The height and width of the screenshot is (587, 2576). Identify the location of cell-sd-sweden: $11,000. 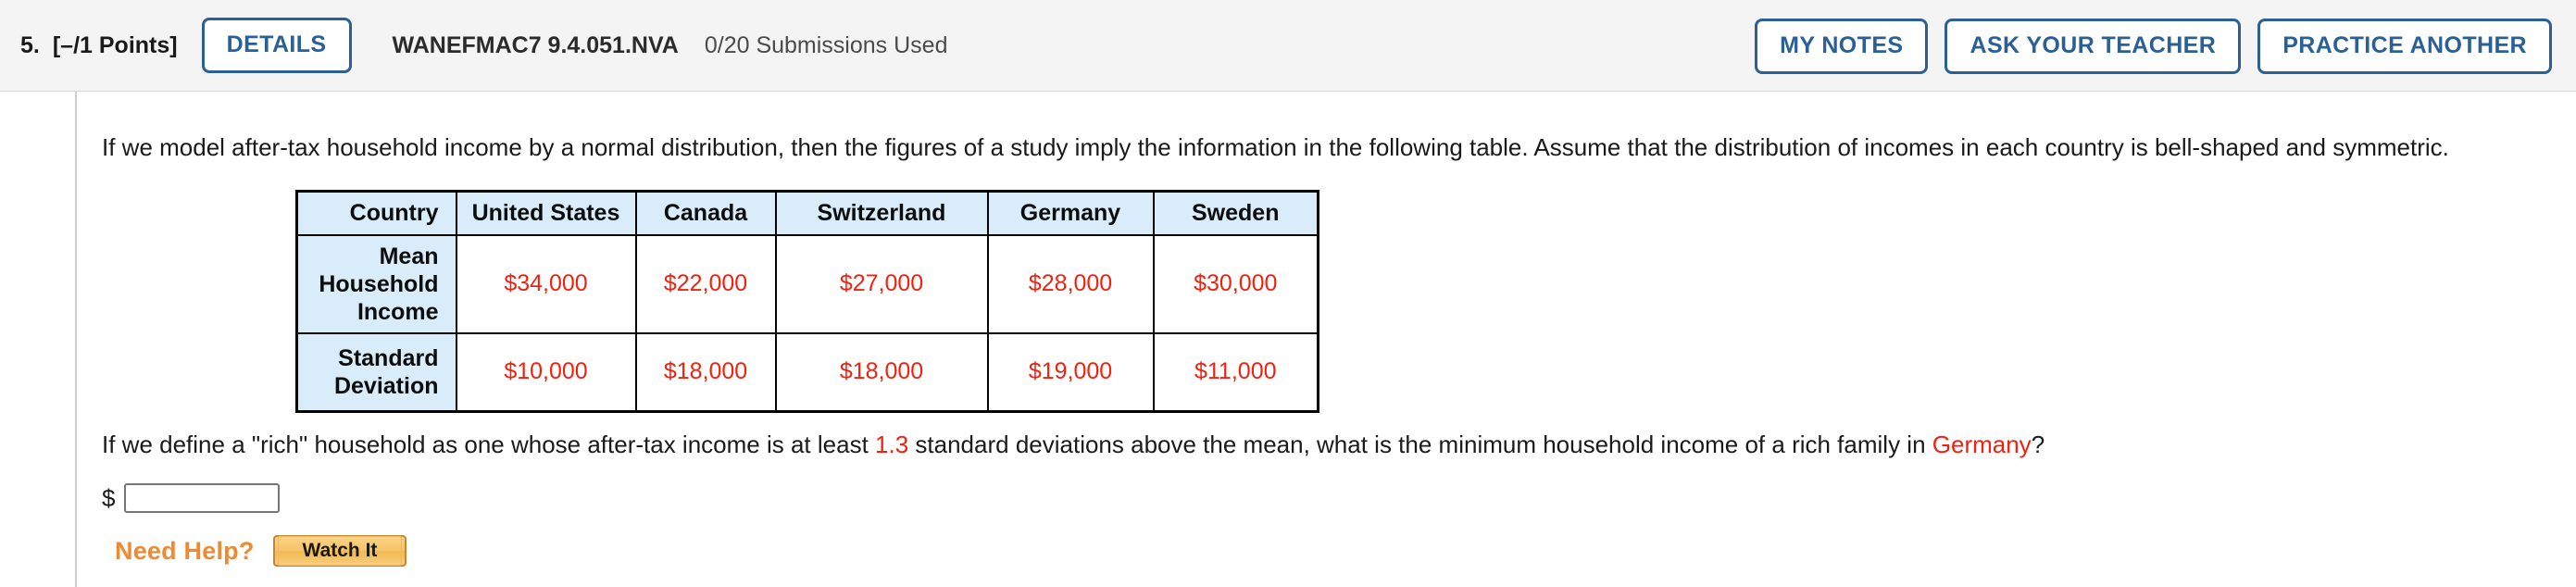
(1236, 372).